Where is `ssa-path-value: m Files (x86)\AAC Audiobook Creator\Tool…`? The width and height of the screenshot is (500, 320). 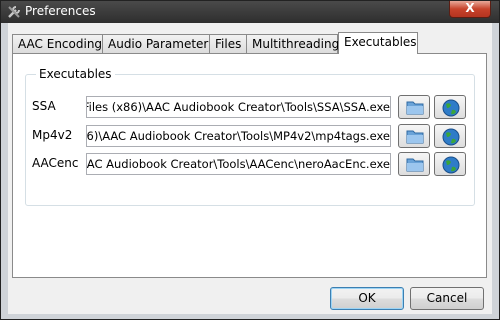
ssa-path-value: m Files (x86)\AAC Audiobook Creator\Tool… is located at coordinates (238, 107).